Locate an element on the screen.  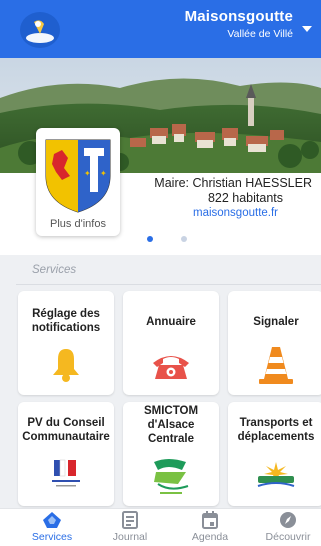
tab-agenda: Agenda is located at coordinates (210, 527).